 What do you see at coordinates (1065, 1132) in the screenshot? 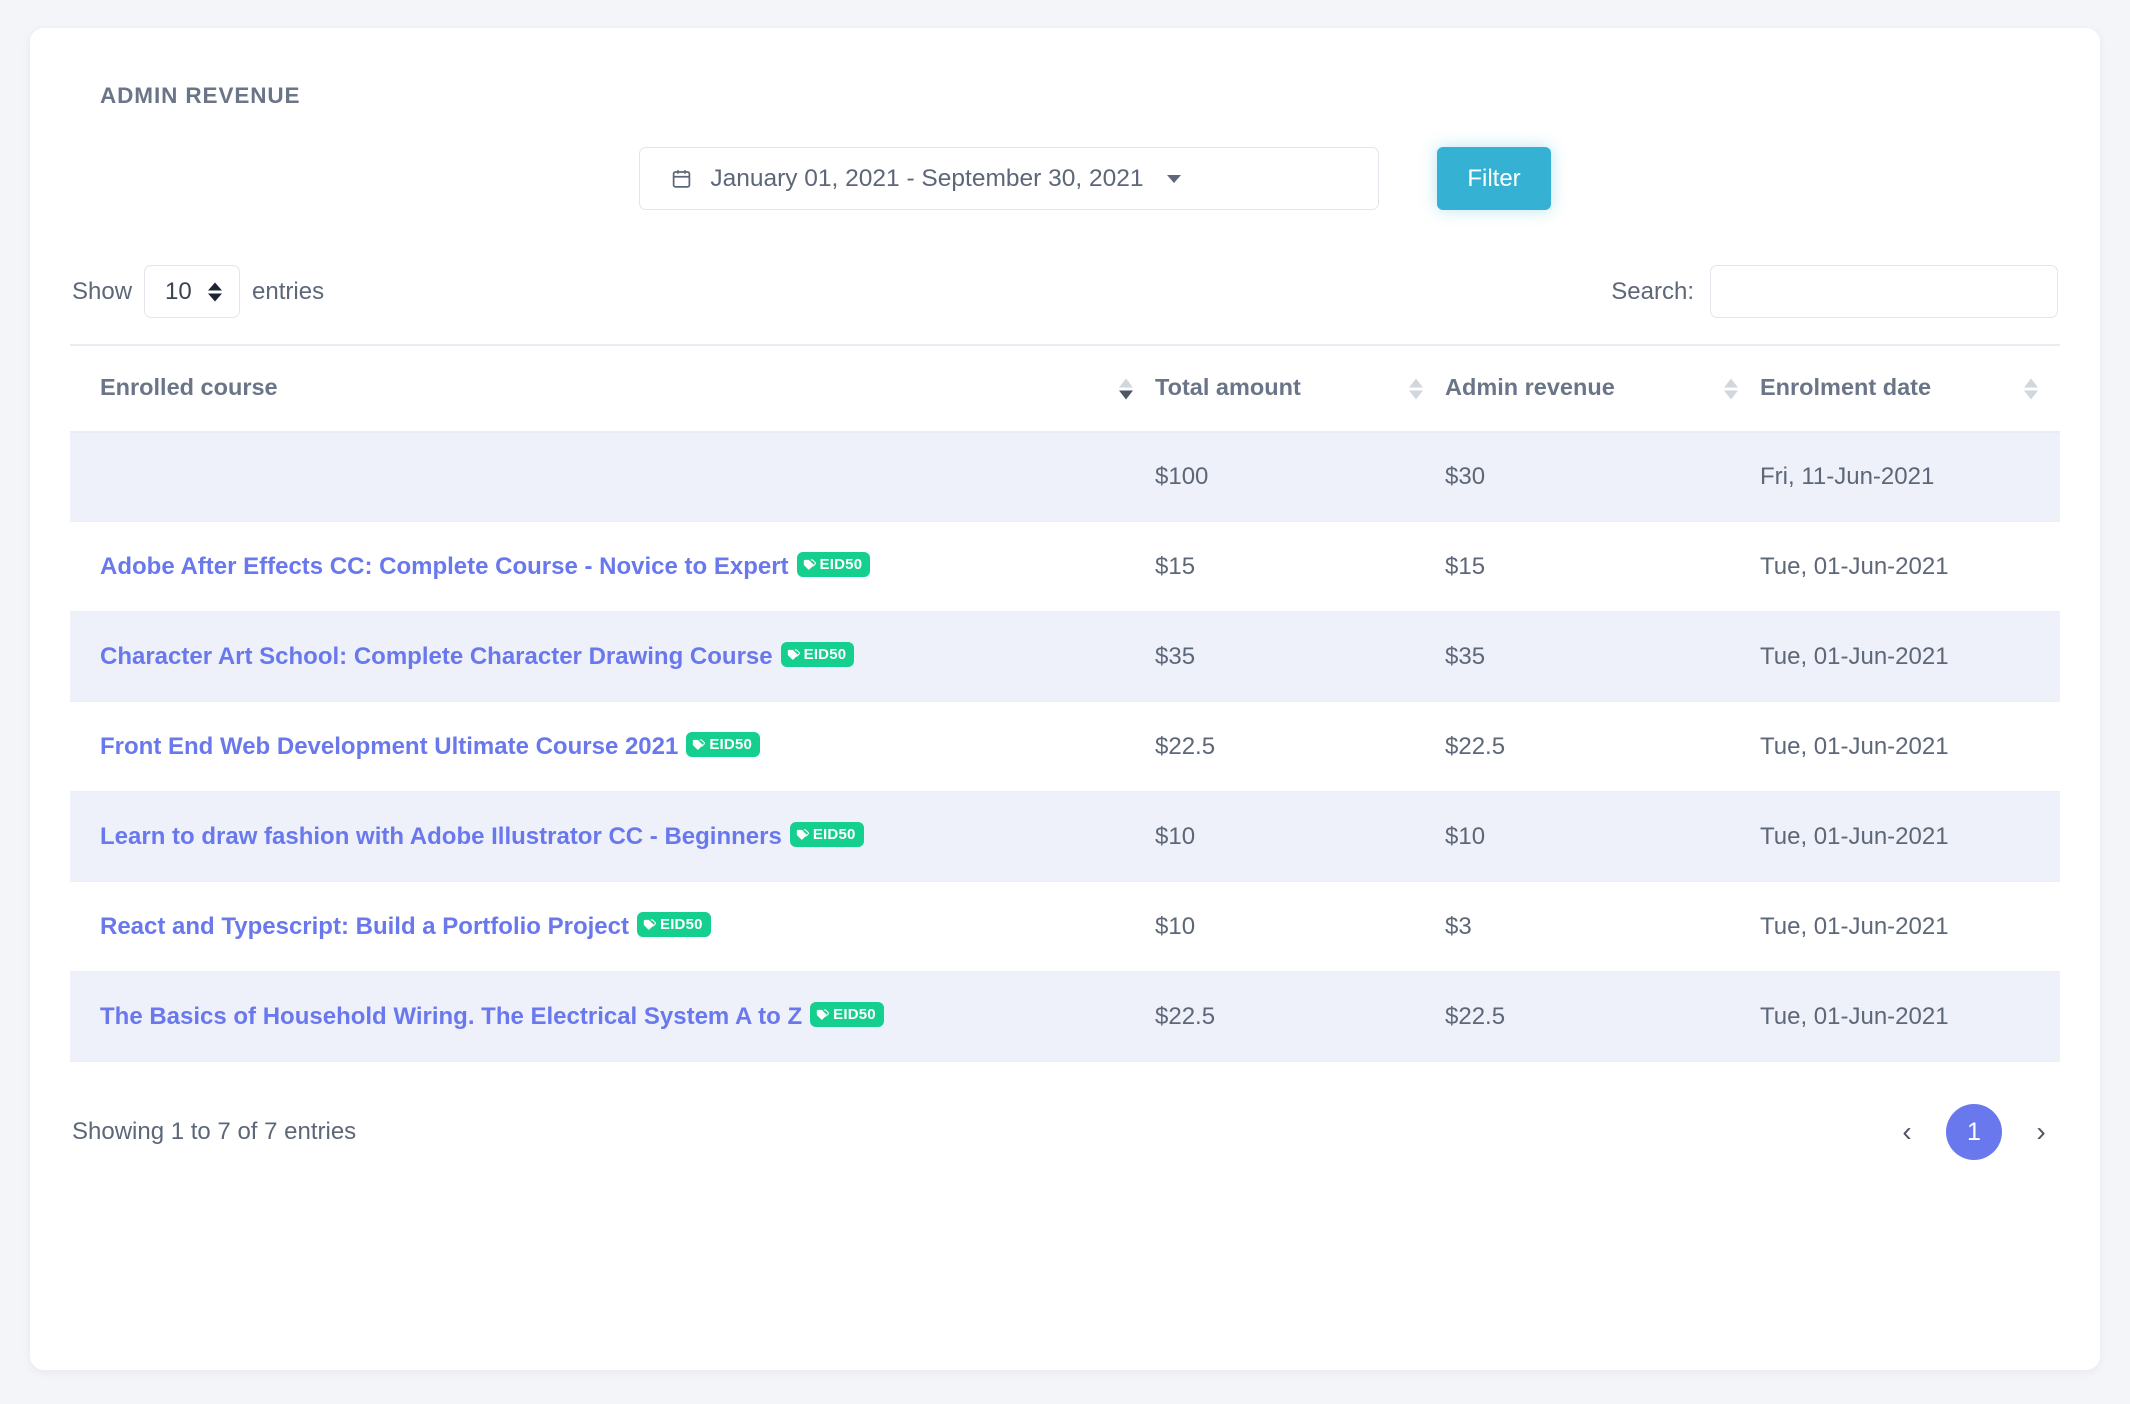
I see `table-footer: Showing 1 to 7 of 7 entries ‹ 1 ›` at bounding box center [1065, 1132].